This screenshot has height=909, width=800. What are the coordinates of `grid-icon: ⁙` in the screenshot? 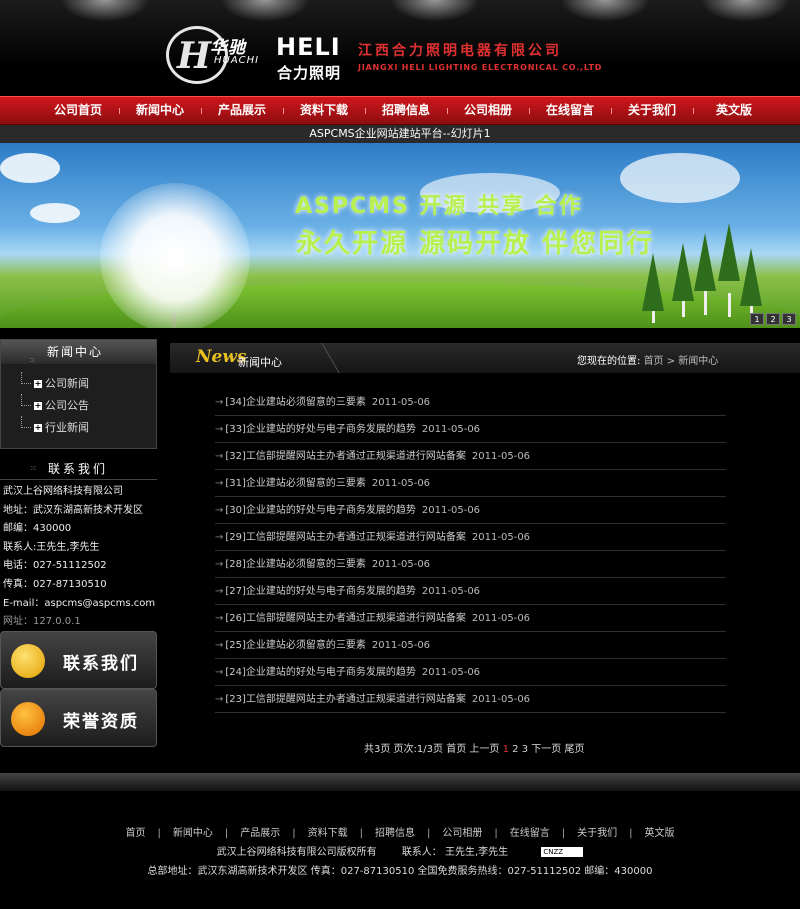 It's located at (32, 360).